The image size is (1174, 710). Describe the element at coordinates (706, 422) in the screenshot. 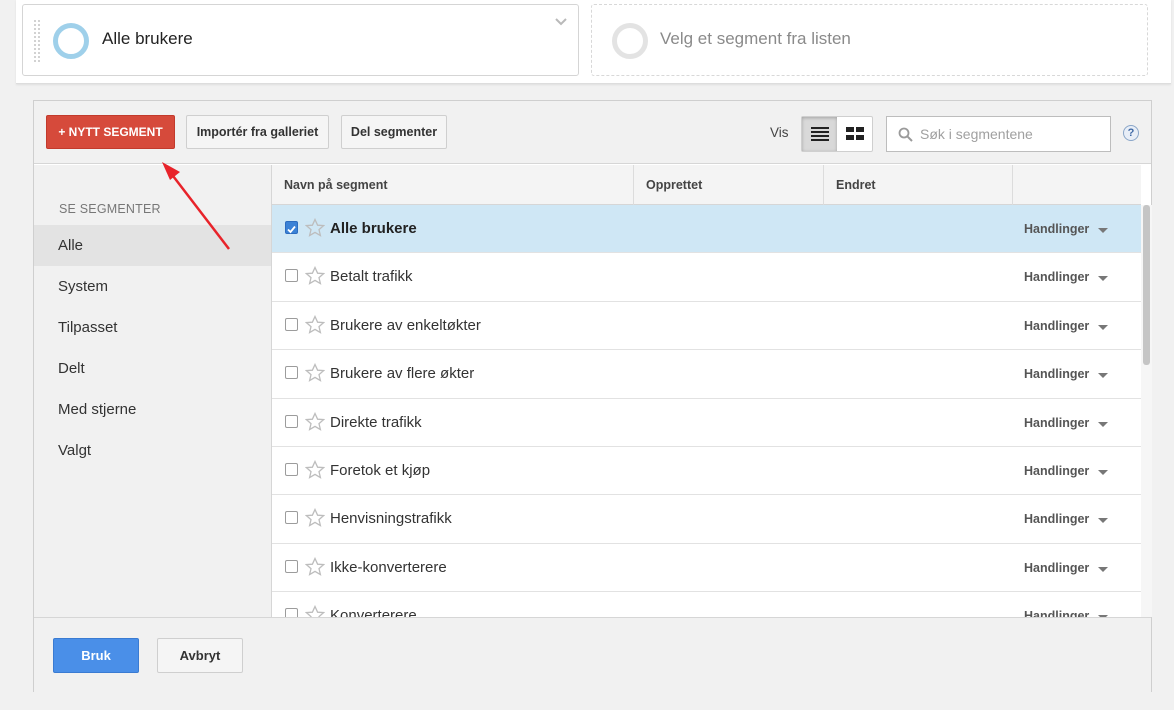

I see `table-row: Direkte trafikk Handlinger` at that location.